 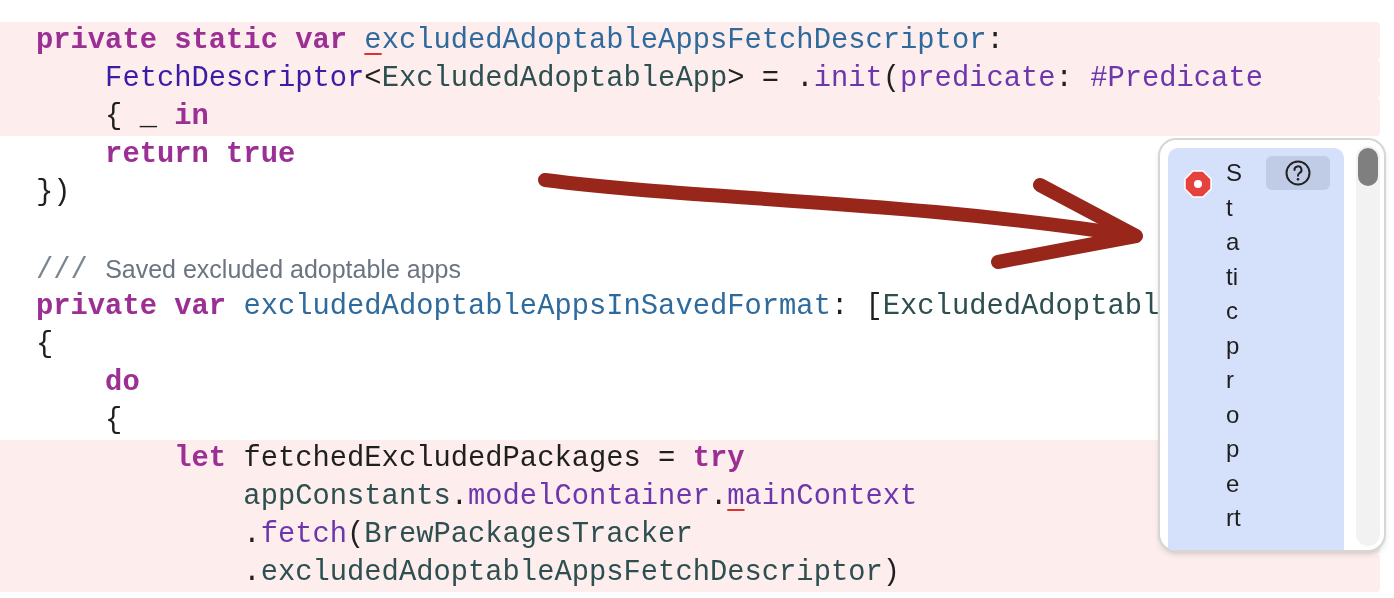 What do you see at coordinates (683, 79) in the screenshot?
I see `code-line: FetchDescriptor<ExcludedAdoptableApp> = .init(predicate: #Predicate` at bounding box center [683, 79].